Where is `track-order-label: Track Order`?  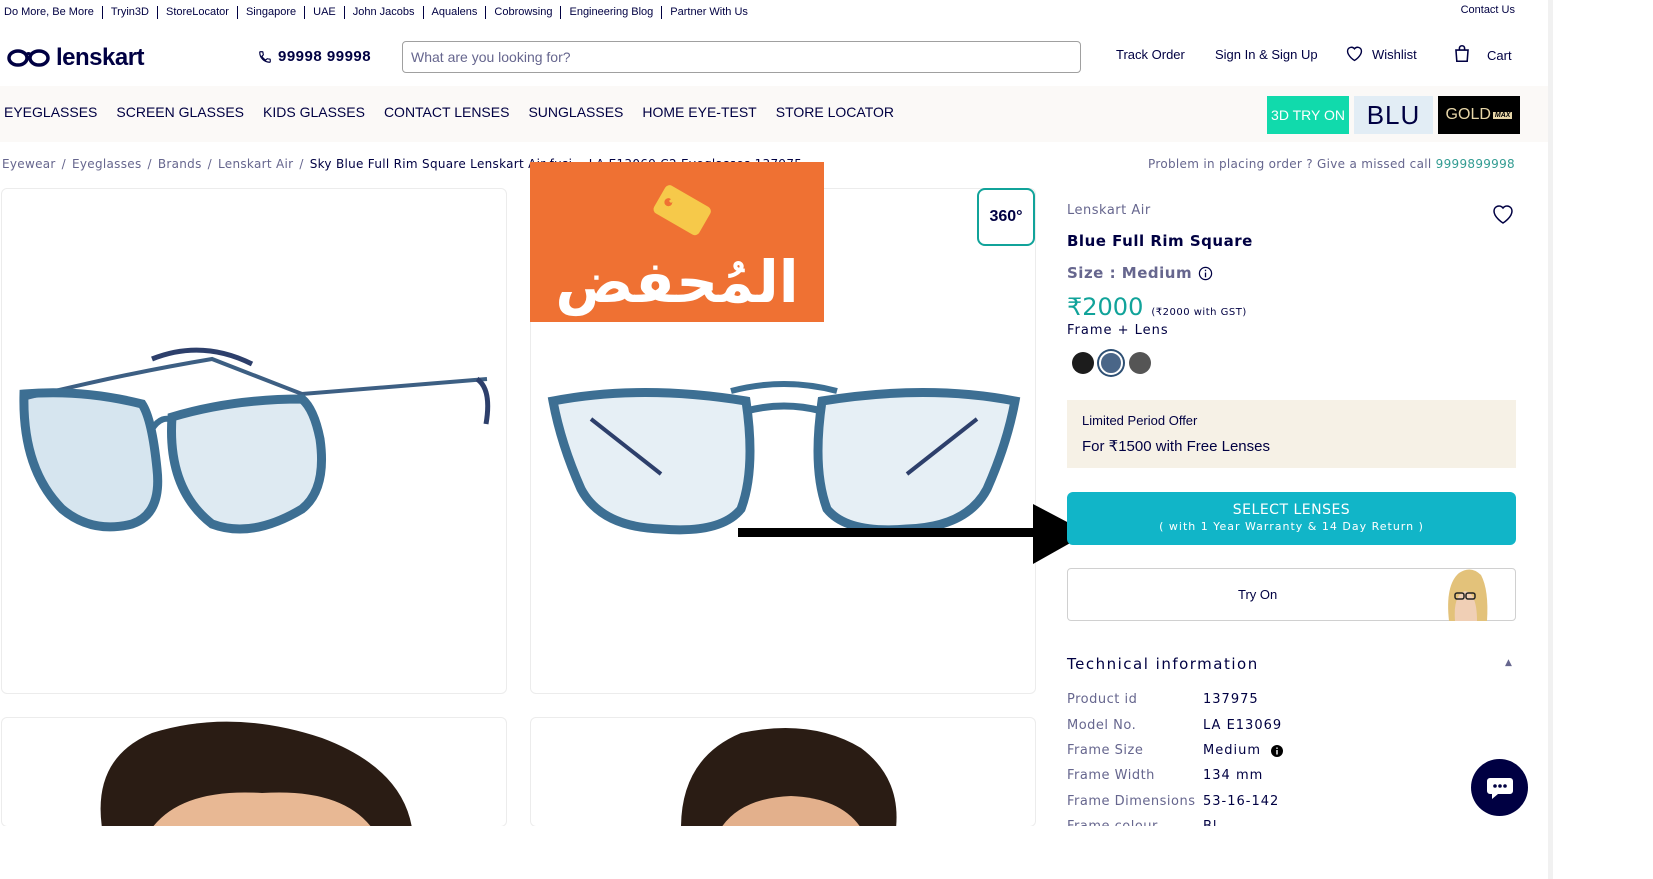 track-order-label: Track Order is located at coordinates (1150, 54).